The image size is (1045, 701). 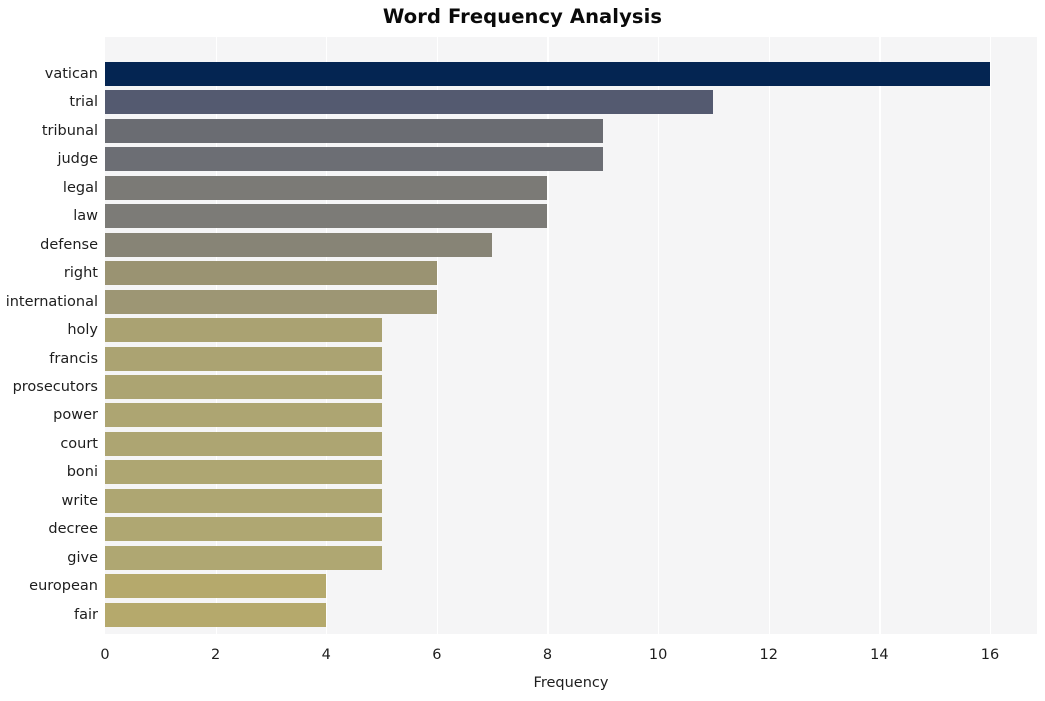 I want to click on y-tick-label-trial: trial, so click(x=83, y=102).